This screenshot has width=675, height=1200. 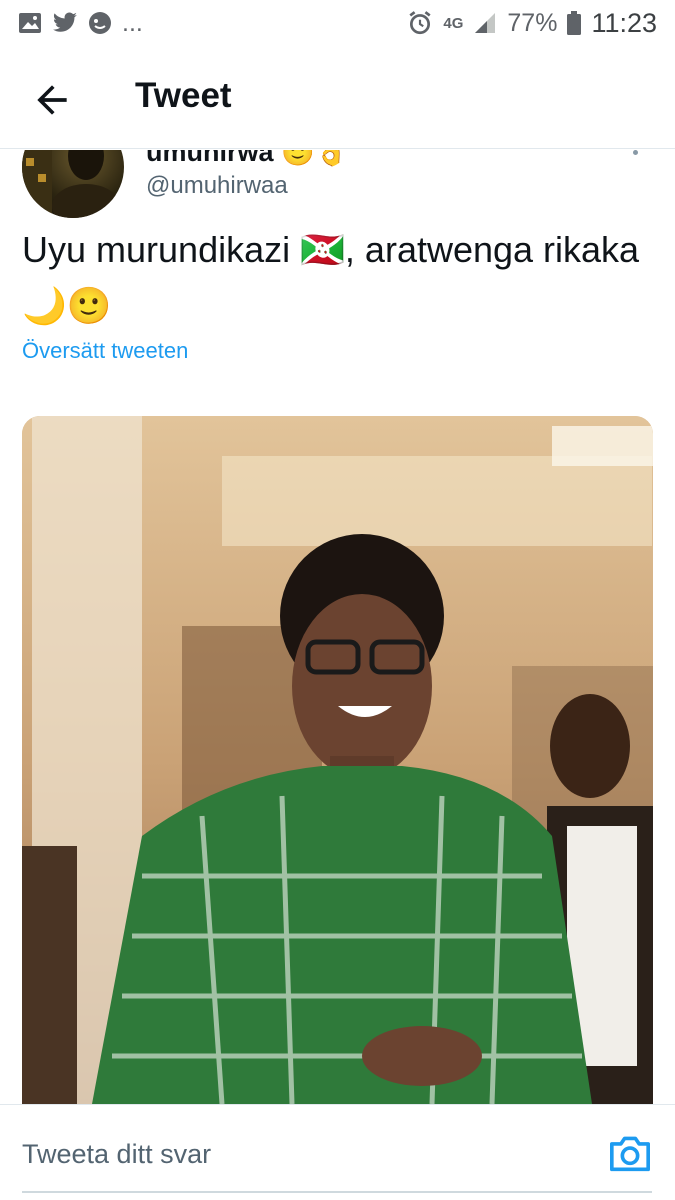 I want to click on gallery-icon, so click(x=30, y=23).